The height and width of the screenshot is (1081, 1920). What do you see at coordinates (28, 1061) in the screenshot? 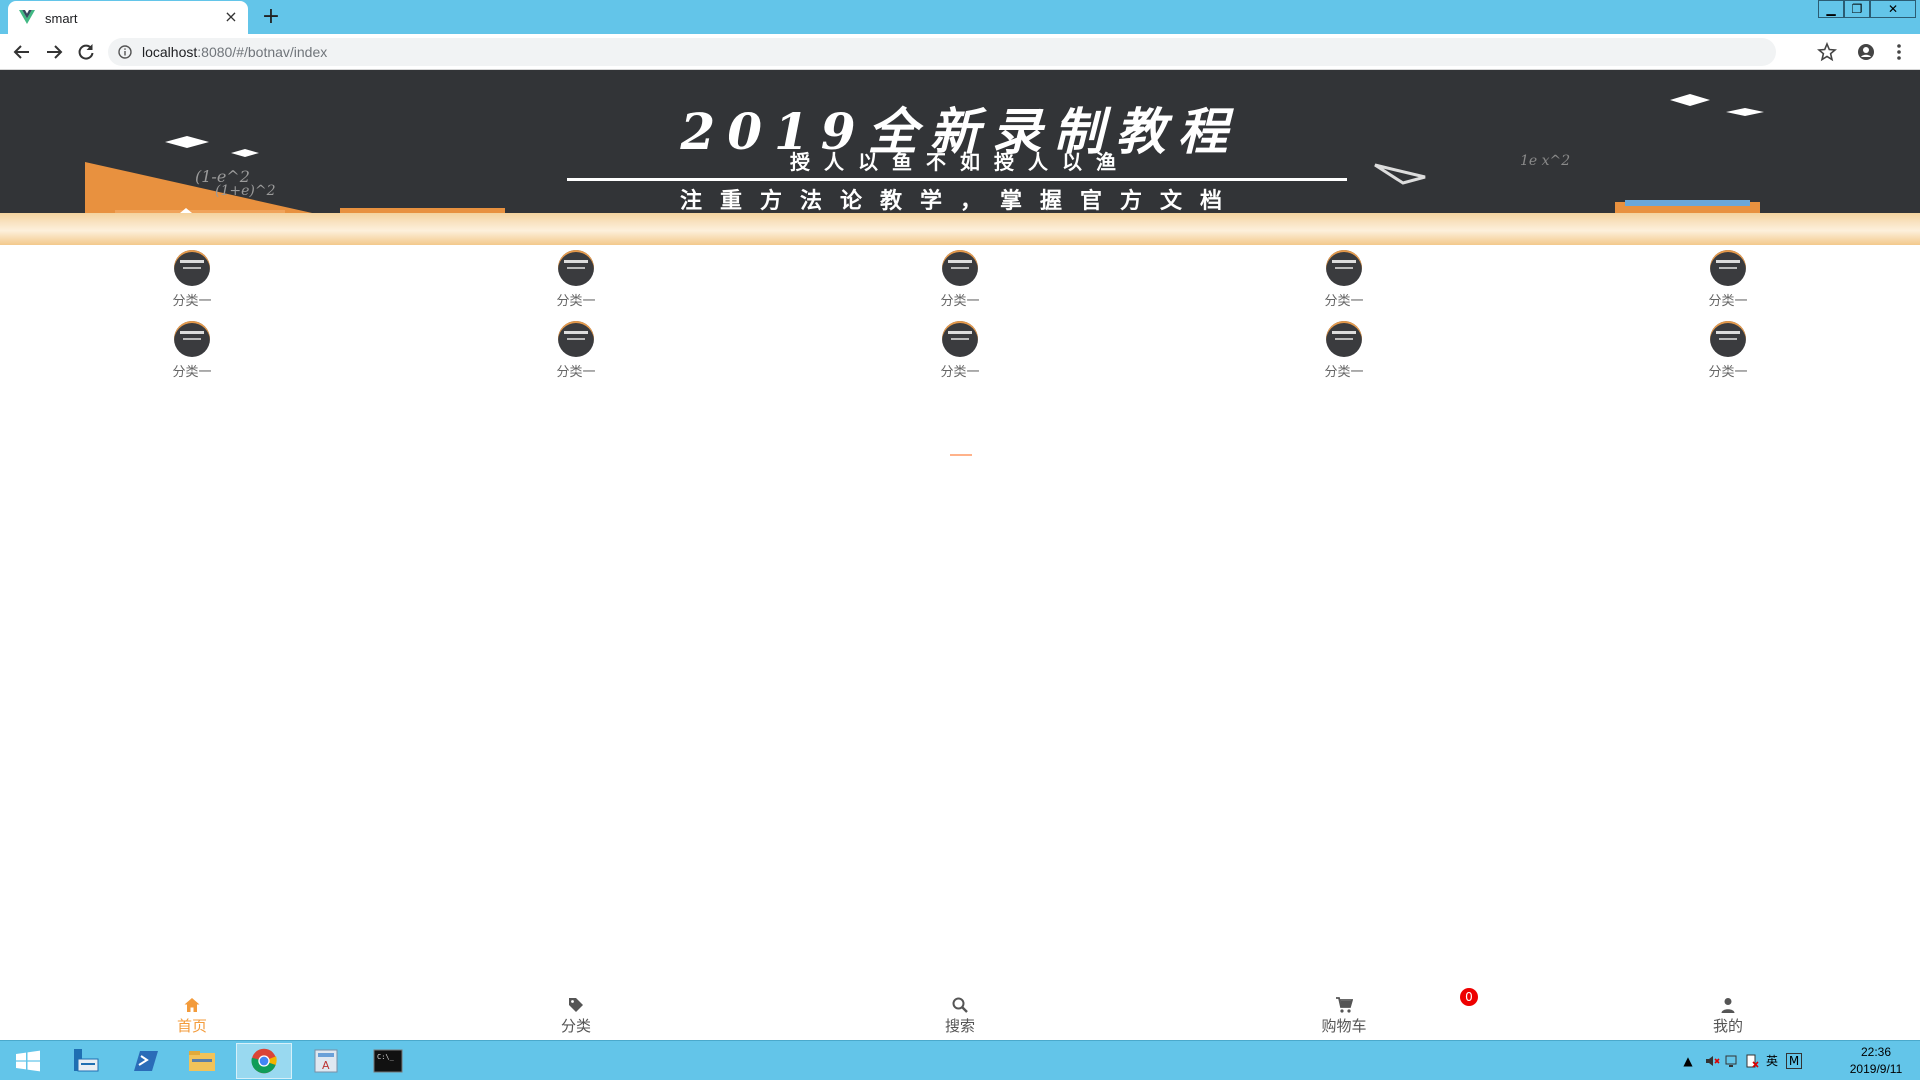
I see `windows-start-icon` at bounding box center [28, 1061].